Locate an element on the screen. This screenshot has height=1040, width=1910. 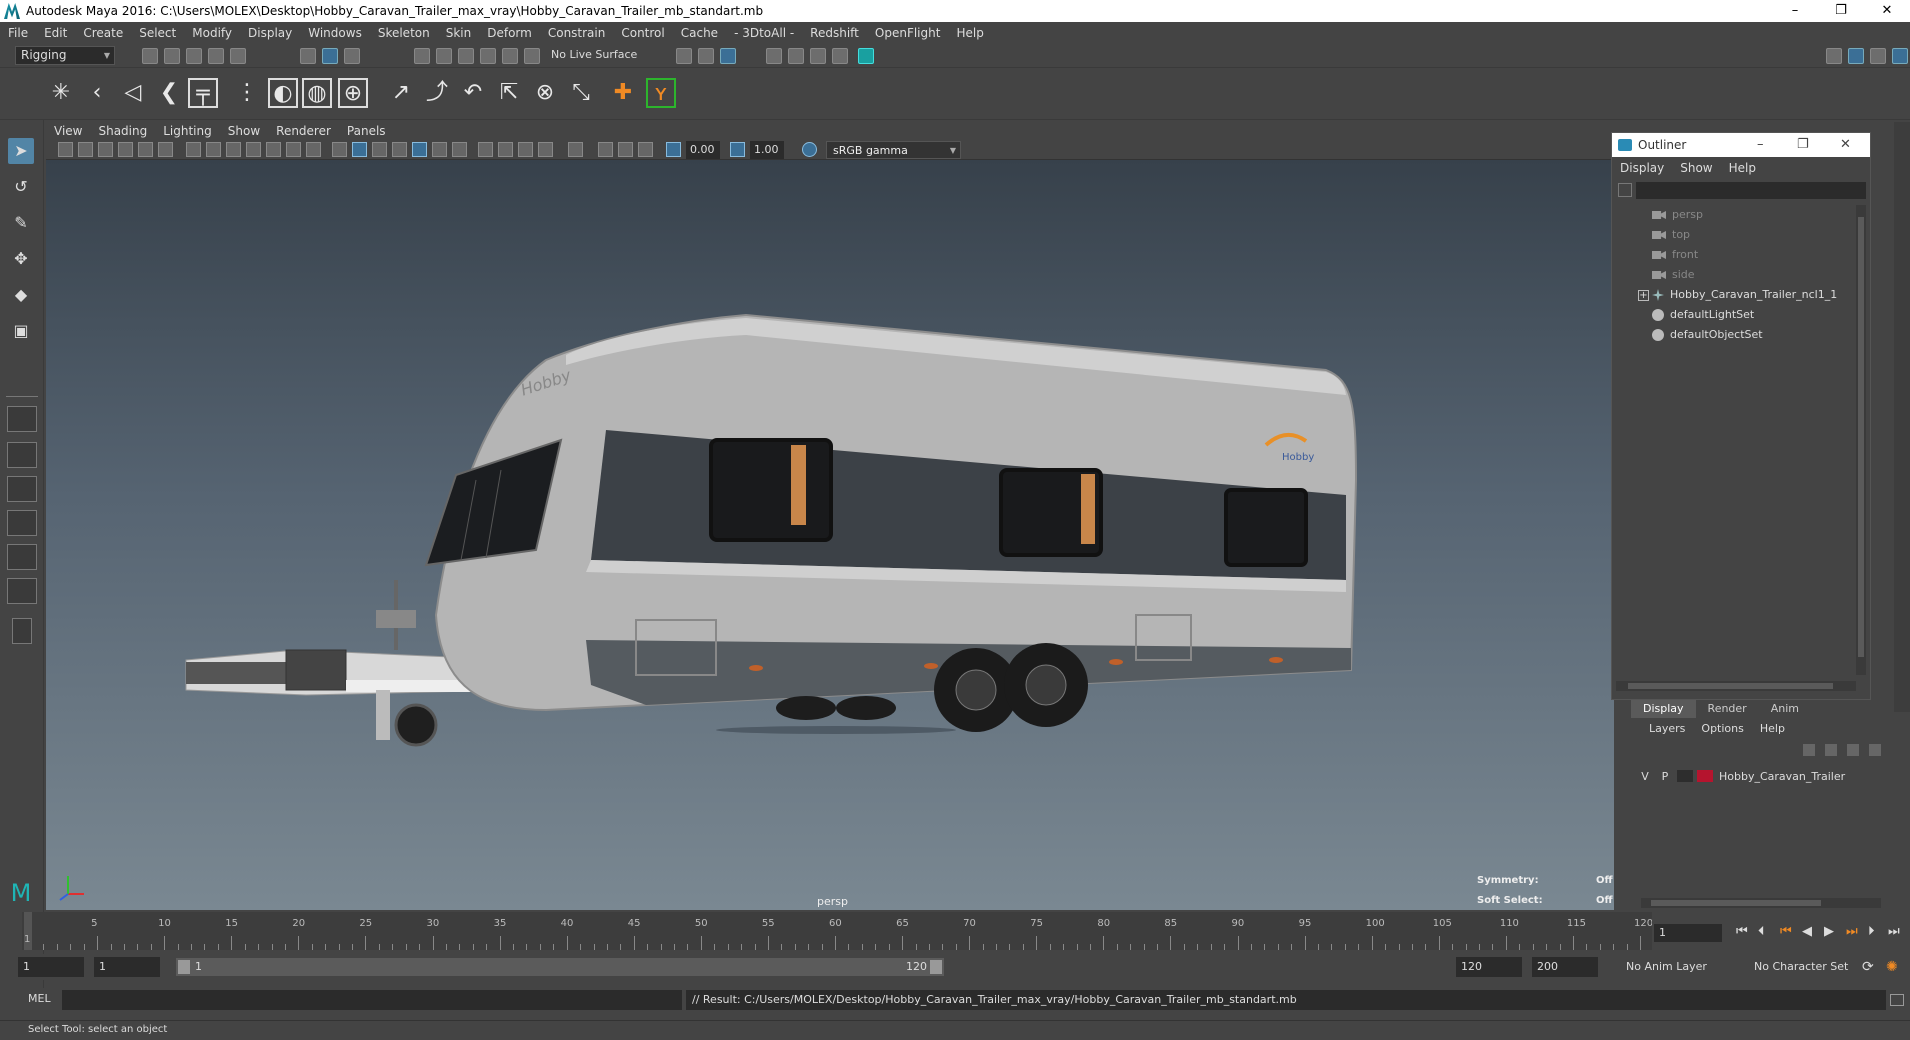
layer-row: V P Hobby_Caravan_Trailer is located at coordinates (1758, 776).